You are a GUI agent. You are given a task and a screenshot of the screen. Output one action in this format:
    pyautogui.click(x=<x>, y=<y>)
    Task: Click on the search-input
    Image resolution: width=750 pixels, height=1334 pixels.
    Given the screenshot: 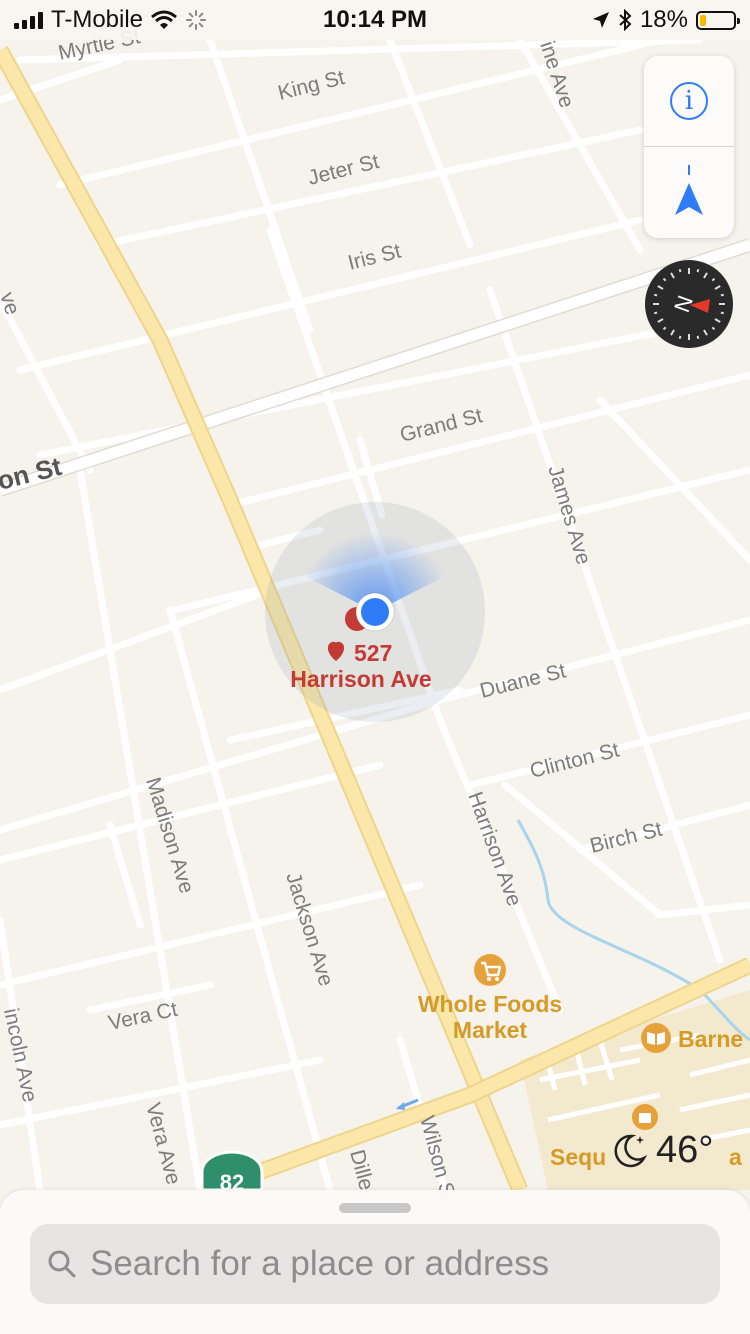 What is the action you would take?
    pyautogui.click(x=404, y=1264)
    